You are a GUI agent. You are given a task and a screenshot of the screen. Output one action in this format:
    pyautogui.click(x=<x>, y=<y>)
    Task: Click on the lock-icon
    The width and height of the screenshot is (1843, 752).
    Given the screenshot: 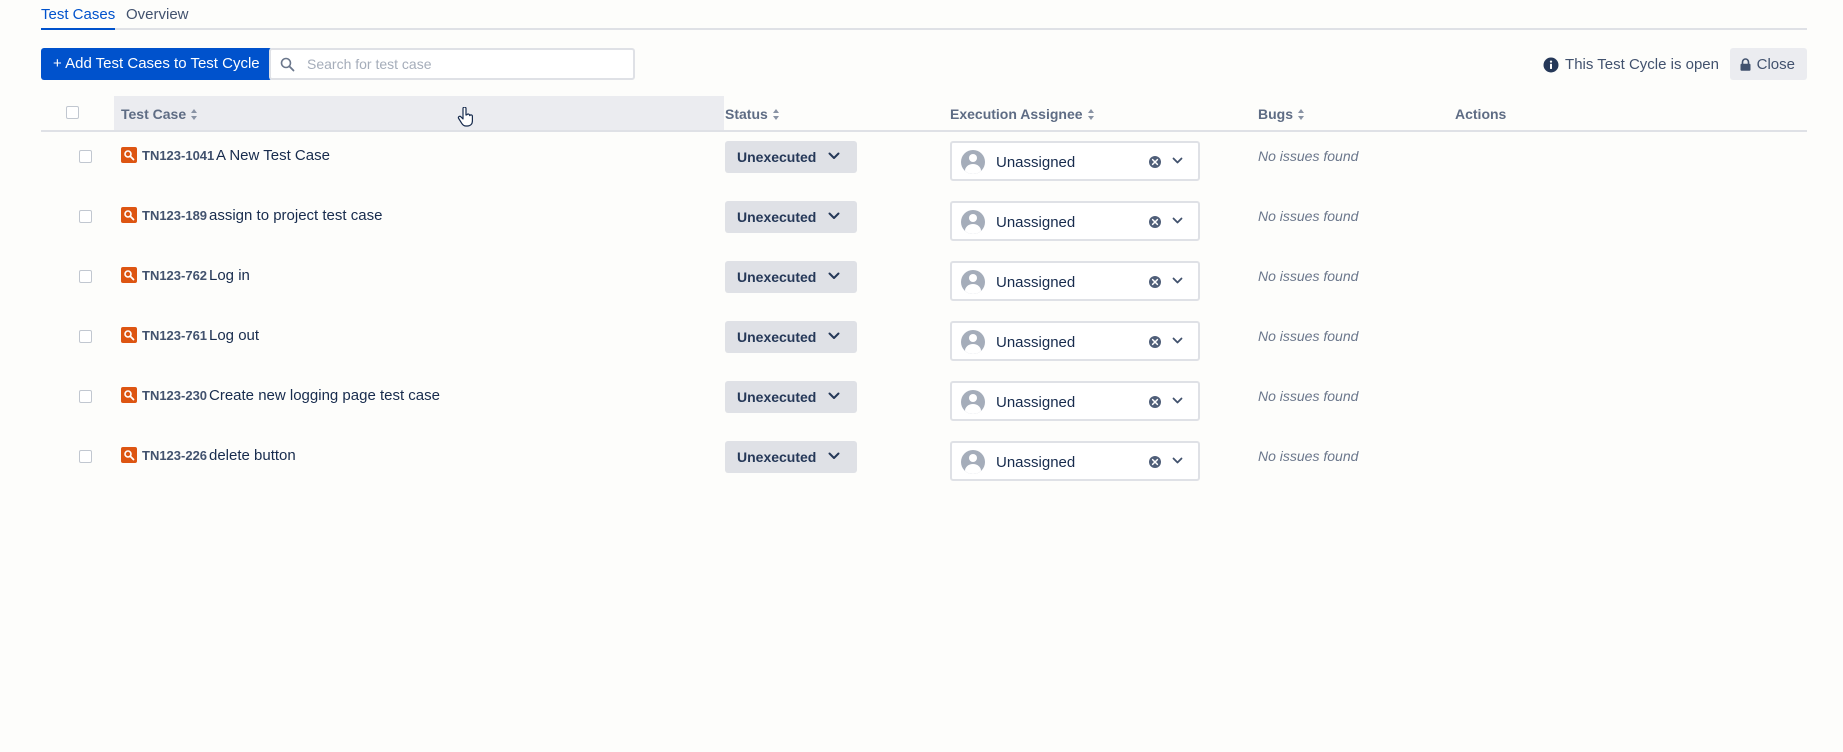 What is the action you would take?
    pyautogui.click(x=1745, y=64)
    